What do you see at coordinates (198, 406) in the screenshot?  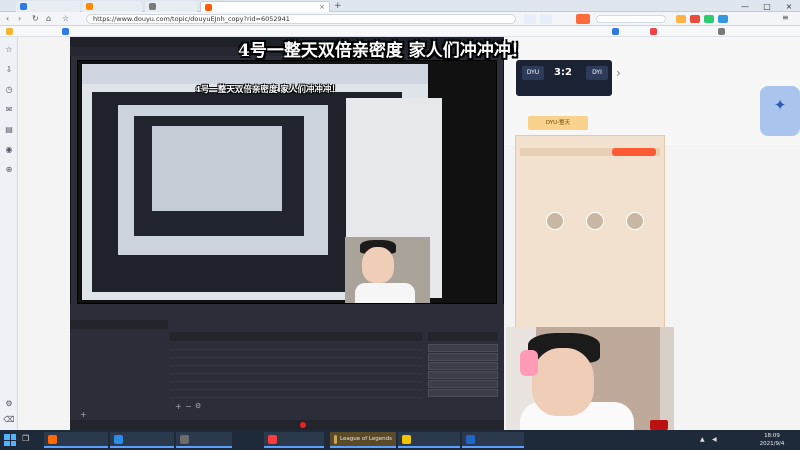 I see `source-settings-icon: ⚙` at bounding box center [198, 406].